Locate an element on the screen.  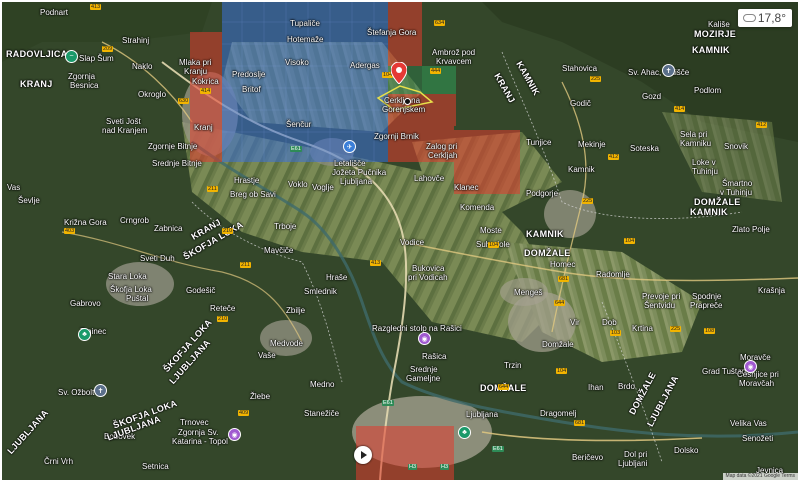
place-label: Okroglo is located at coordinates (152, 94).